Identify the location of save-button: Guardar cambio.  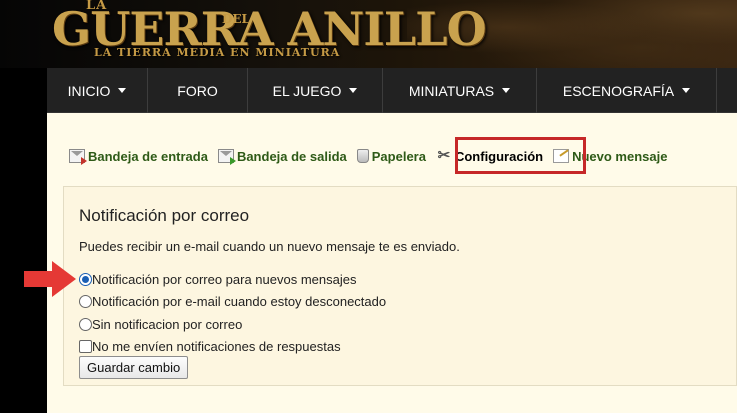
(134, 367).